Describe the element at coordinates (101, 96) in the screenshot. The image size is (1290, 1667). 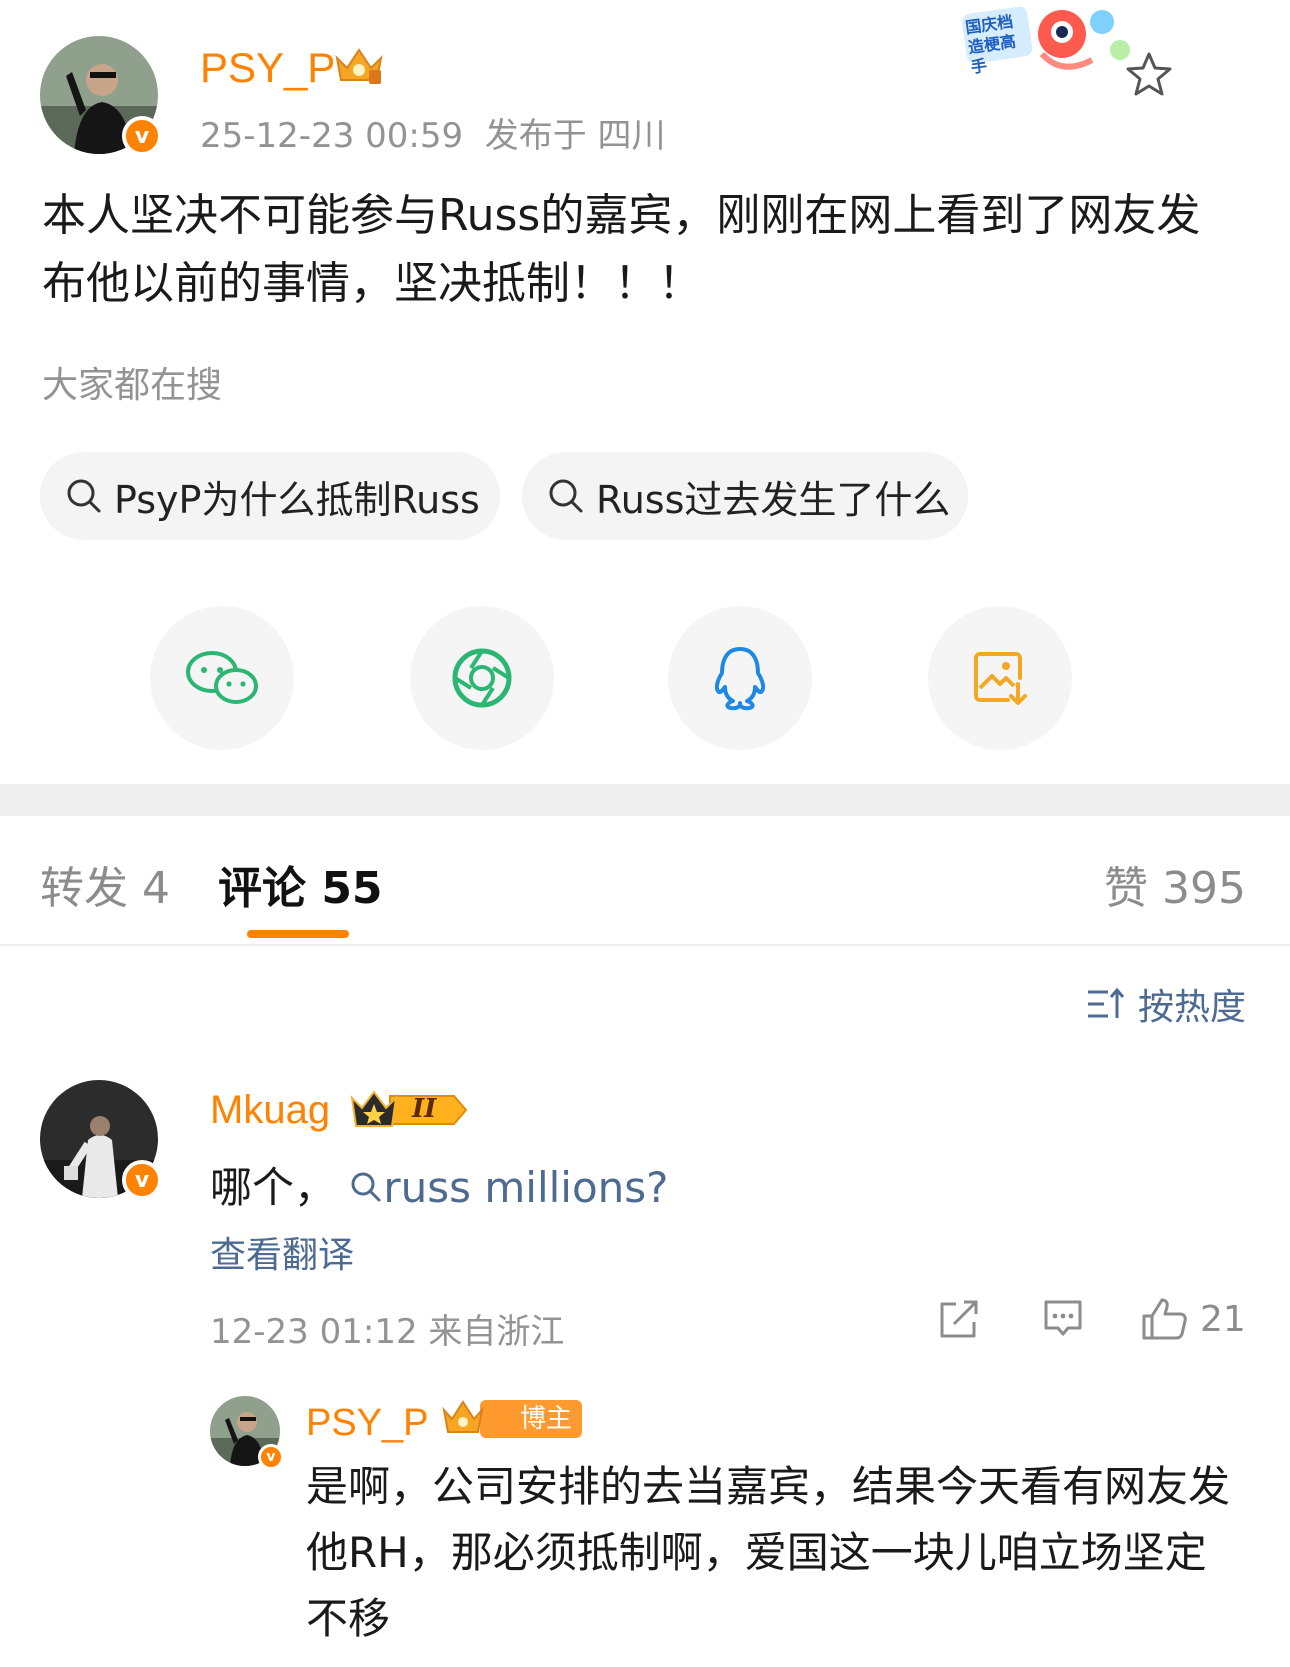
I see `author-avatar: v` at that location.